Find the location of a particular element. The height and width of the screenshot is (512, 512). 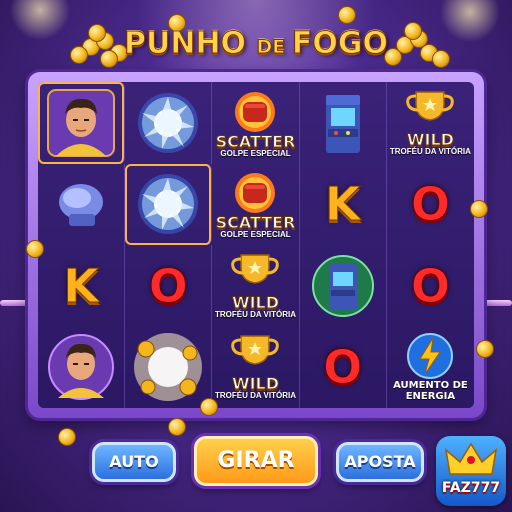

reel-cell-r4-c2 is located at coordinates (169, 367).